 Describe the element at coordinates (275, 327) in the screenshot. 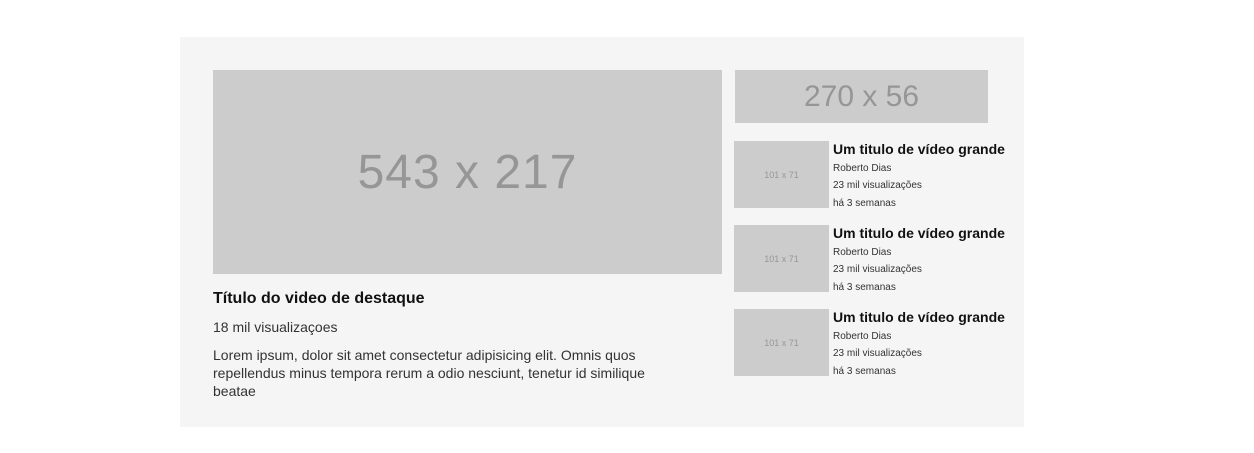

I see `featured-video-views: 18 mil visualizaçoes` at that location.